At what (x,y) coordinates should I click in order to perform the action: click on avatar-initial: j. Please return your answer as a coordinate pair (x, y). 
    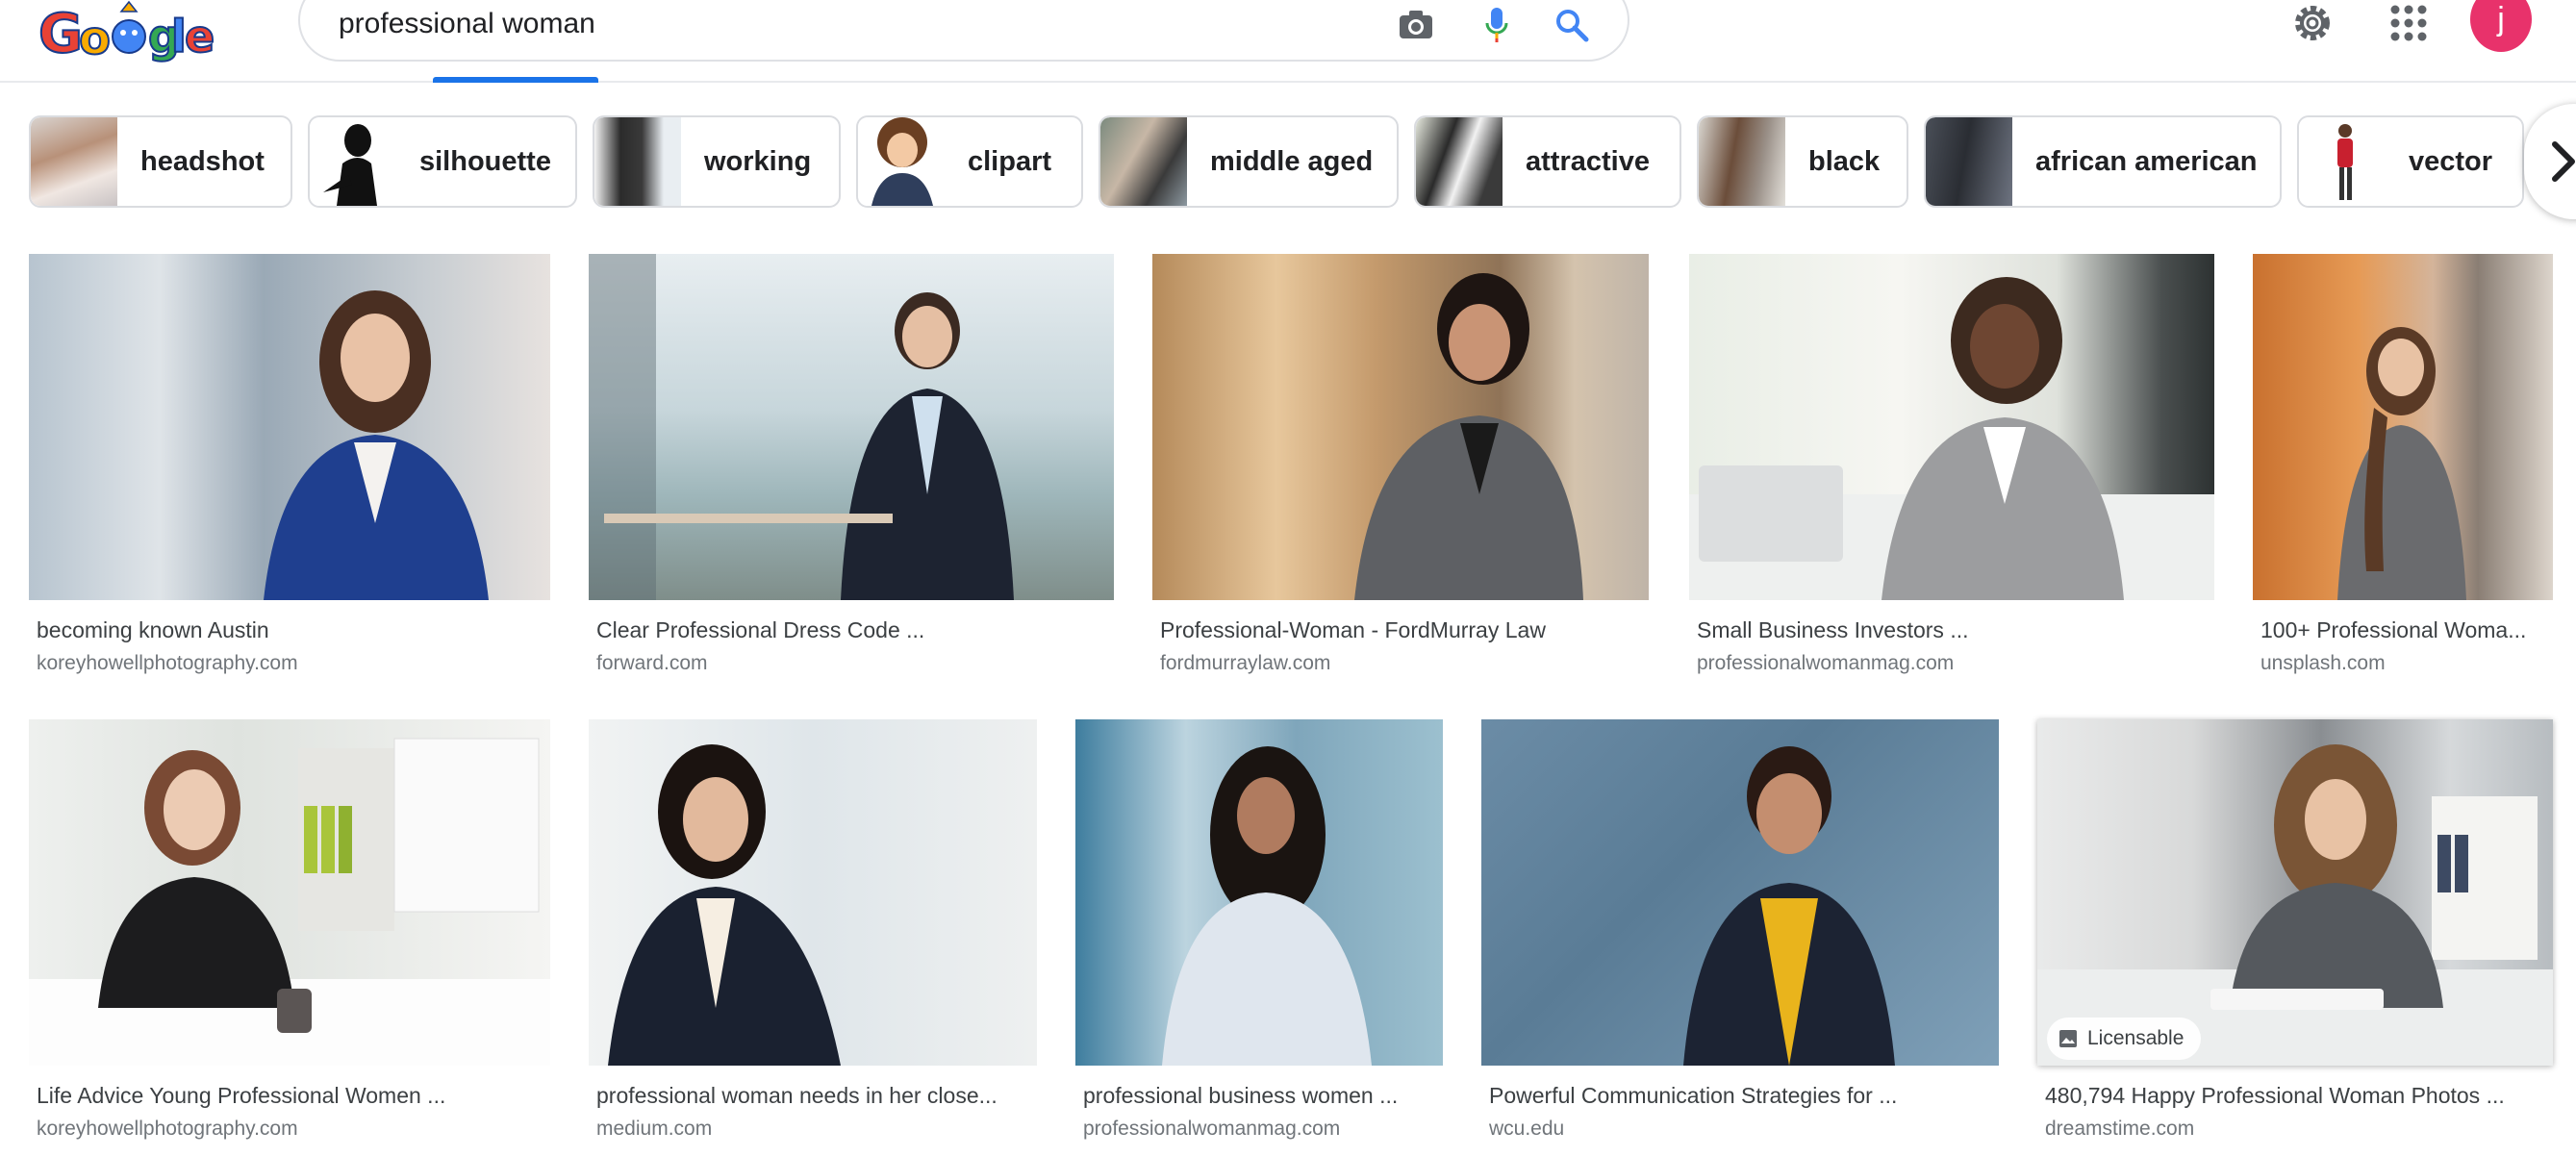
    Looking at the image, I should click on (2501, 19).